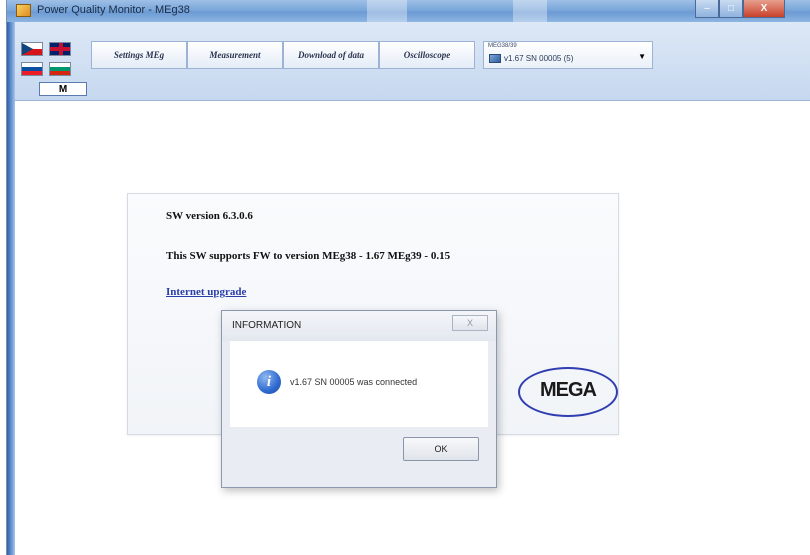 This screenshot has width=810, height=555. What do you see at coordinates (502, 46) in the screenshot?
I see `device-selector-label: MEG38/39` at bounding box center [502, 46].